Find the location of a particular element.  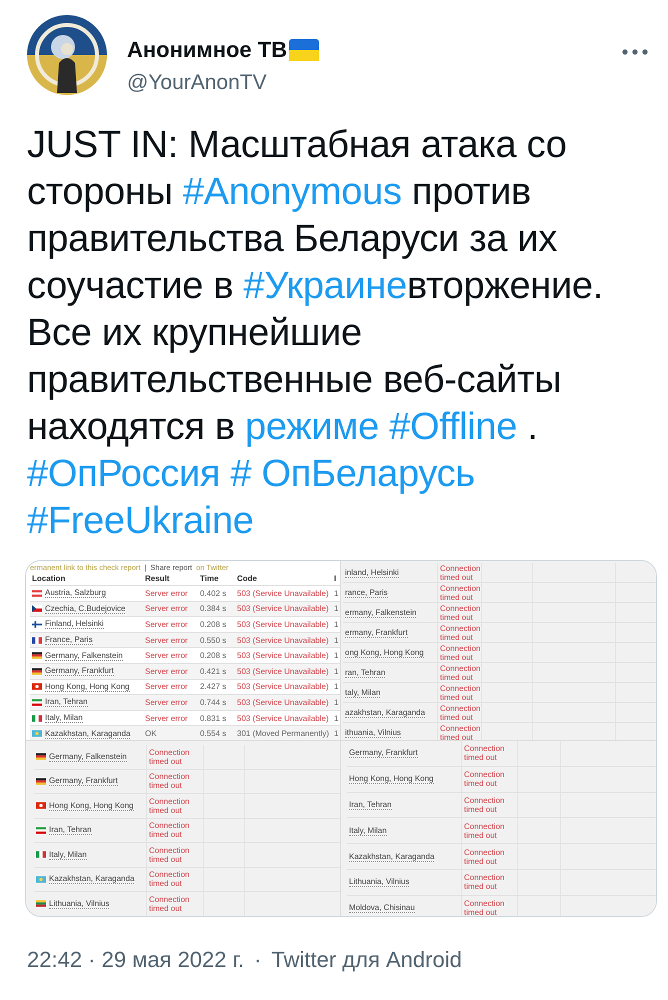

location-link: ermany, Frankfurt is located at coordinates (376, 633).